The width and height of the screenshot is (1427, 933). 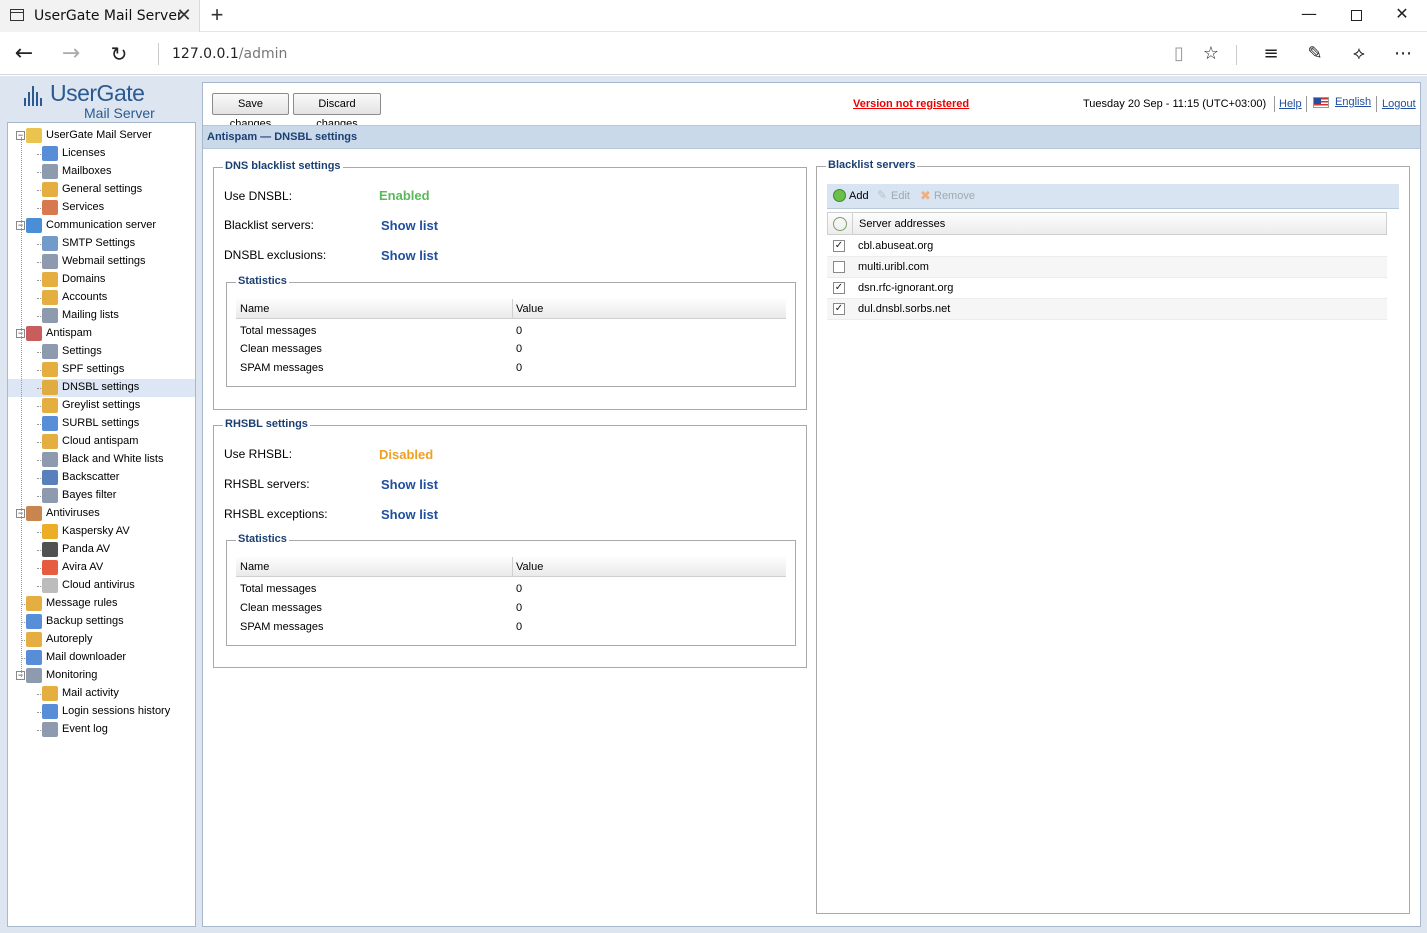 I want to click on sidebar-item: Mailboxes, so click(x=101, y=172).